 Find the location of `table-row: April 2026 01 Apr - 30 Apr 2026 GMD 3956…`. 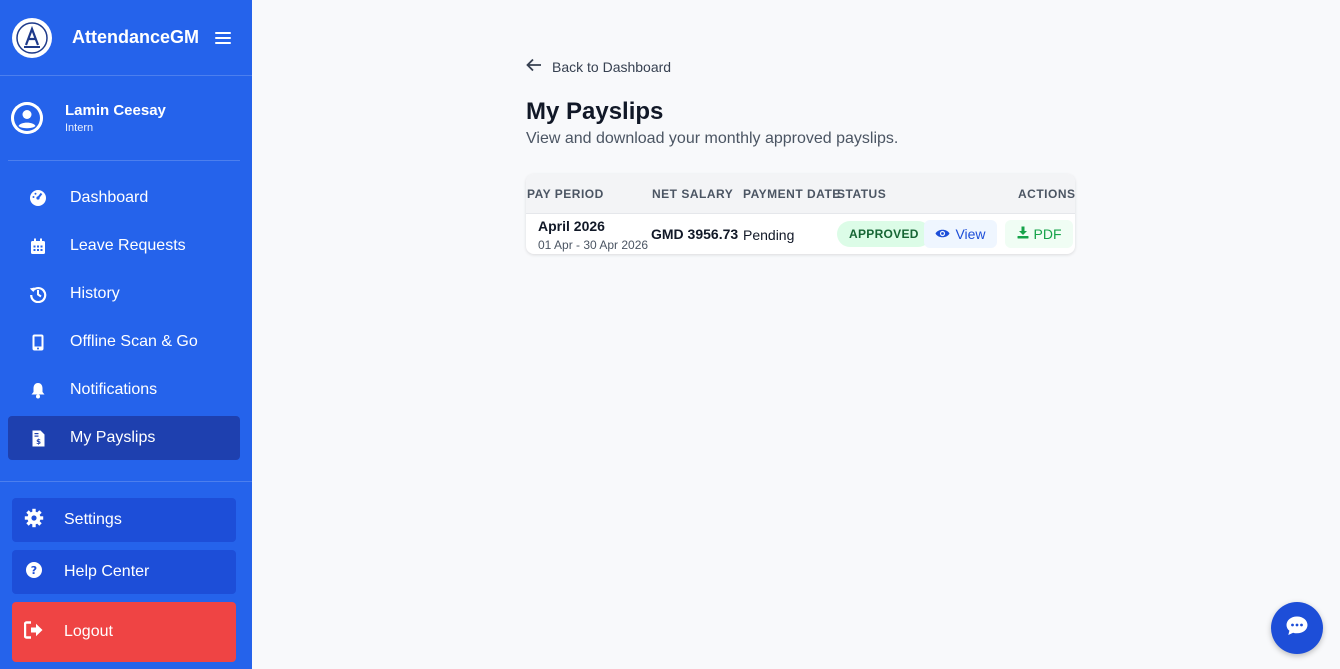

table-row: April 2026 01 Apr - 30 Apr 2026 GMD 3956… is located at coordinates (800, 234).